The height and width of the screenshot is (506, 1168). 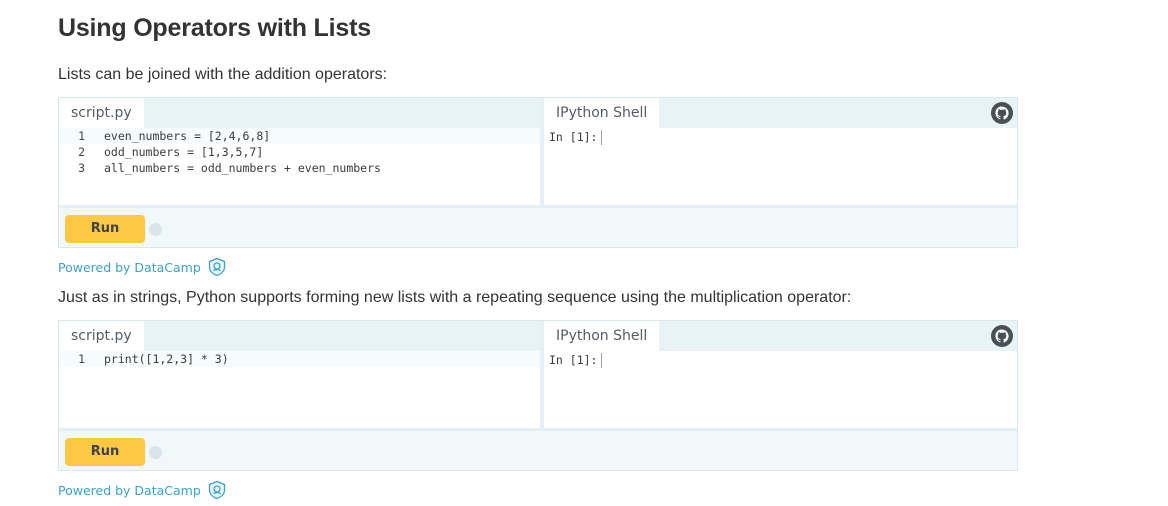 What do you see at coordinates (166, 359) in the screenshot?
I see `code-text: print([1,2,3] * 3)` at bounding box center [166, 359].